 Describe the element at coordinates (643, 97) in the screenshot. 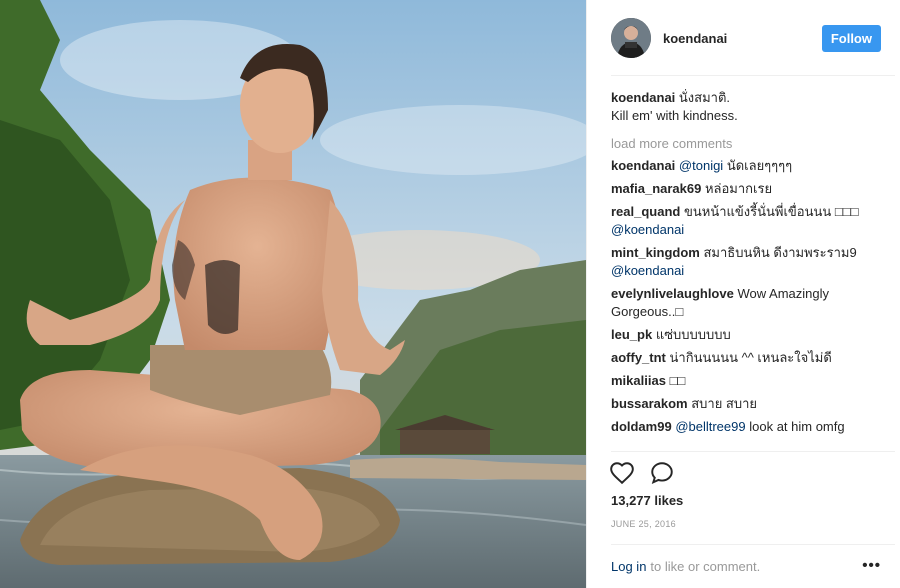

I see `caption-username: koendanai` at that location.